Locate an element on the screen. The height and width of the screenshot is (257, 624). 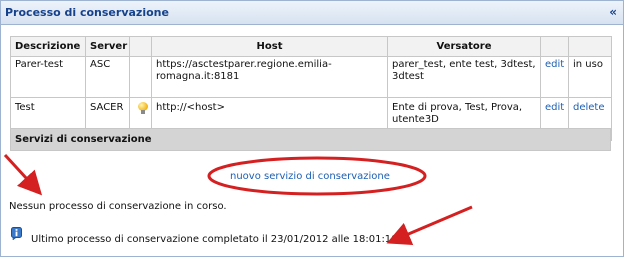
highlight-ellipse is located at coordinates (317, 176).